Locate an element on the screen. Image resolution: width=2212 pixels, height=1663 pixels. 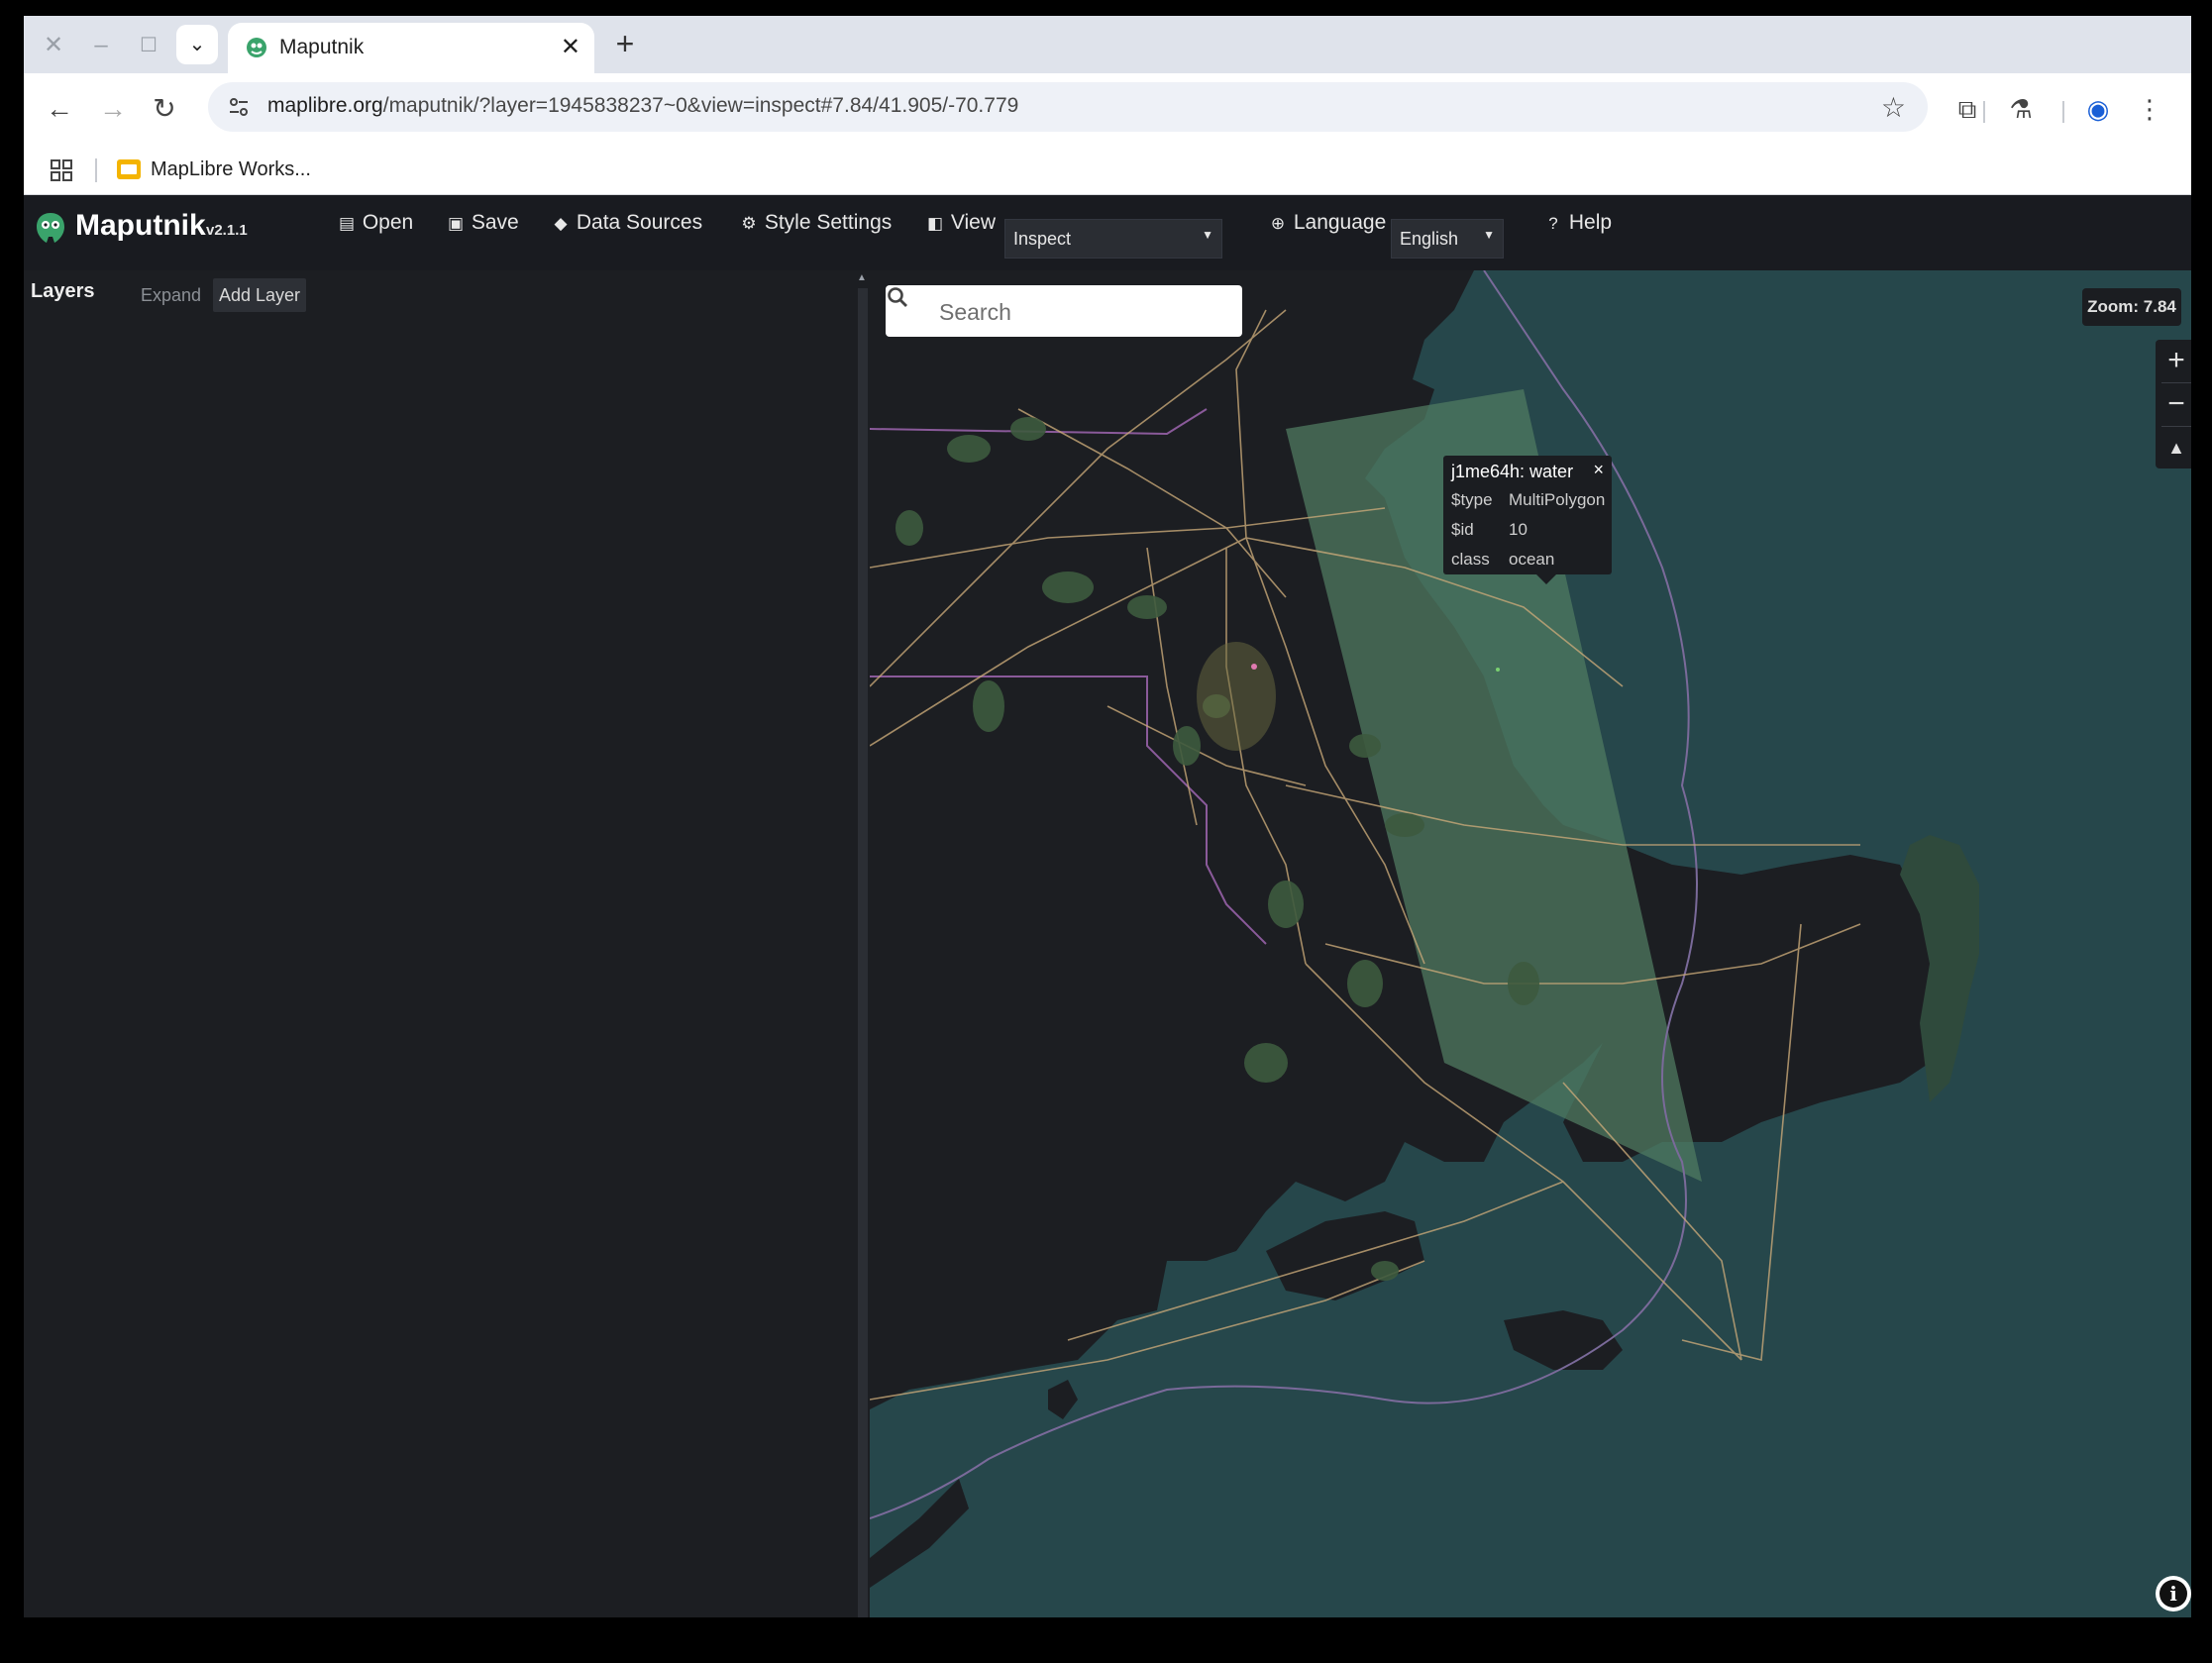
map-search is located at coordinates (1064, 312).